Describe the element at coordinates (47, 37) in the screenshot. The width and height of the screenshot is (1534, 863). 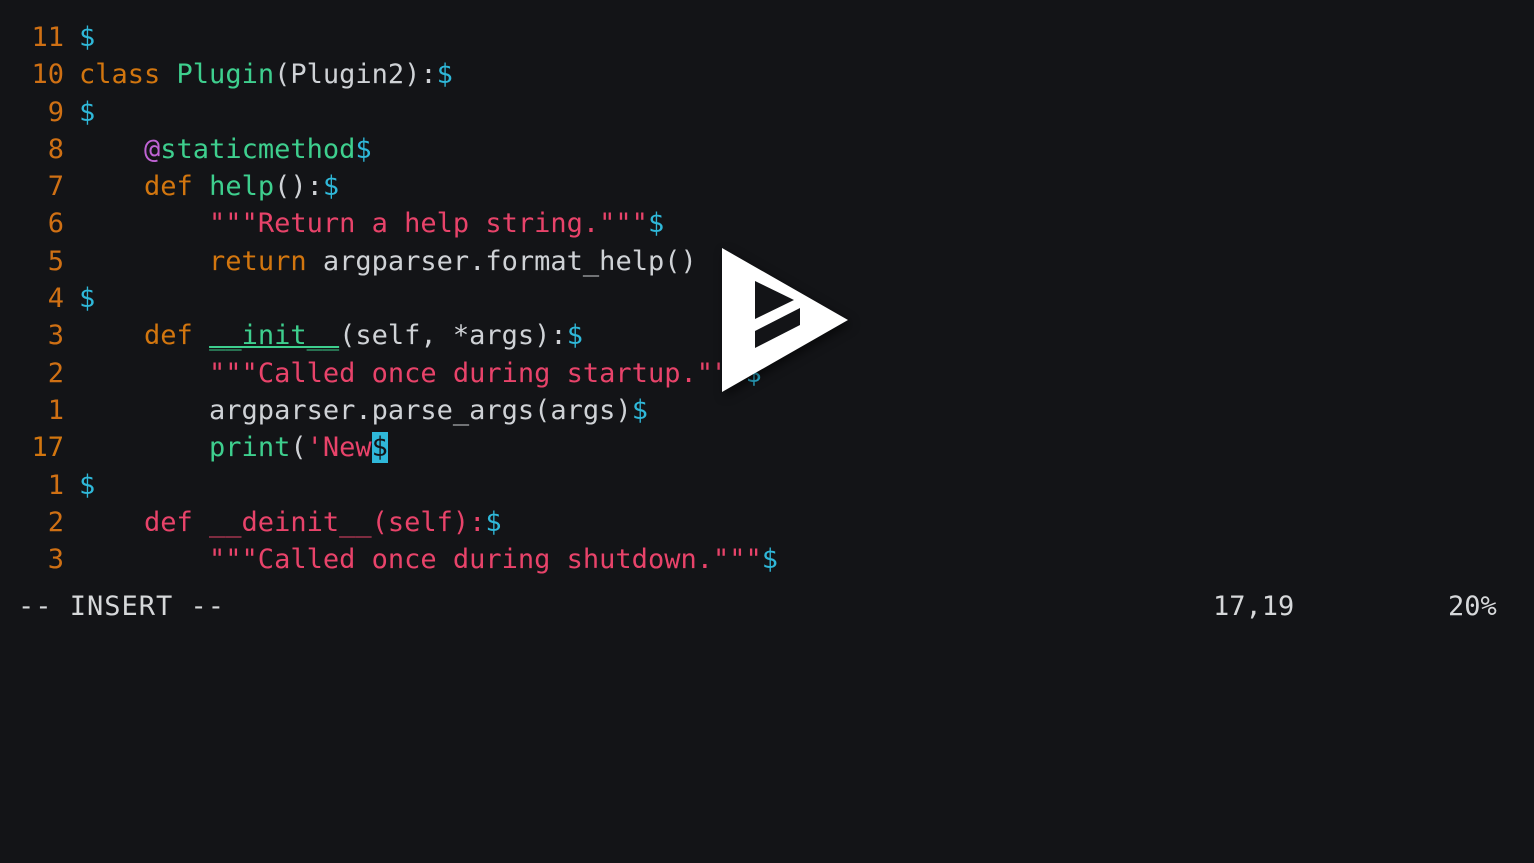
I see `line-number: 11` at that location.